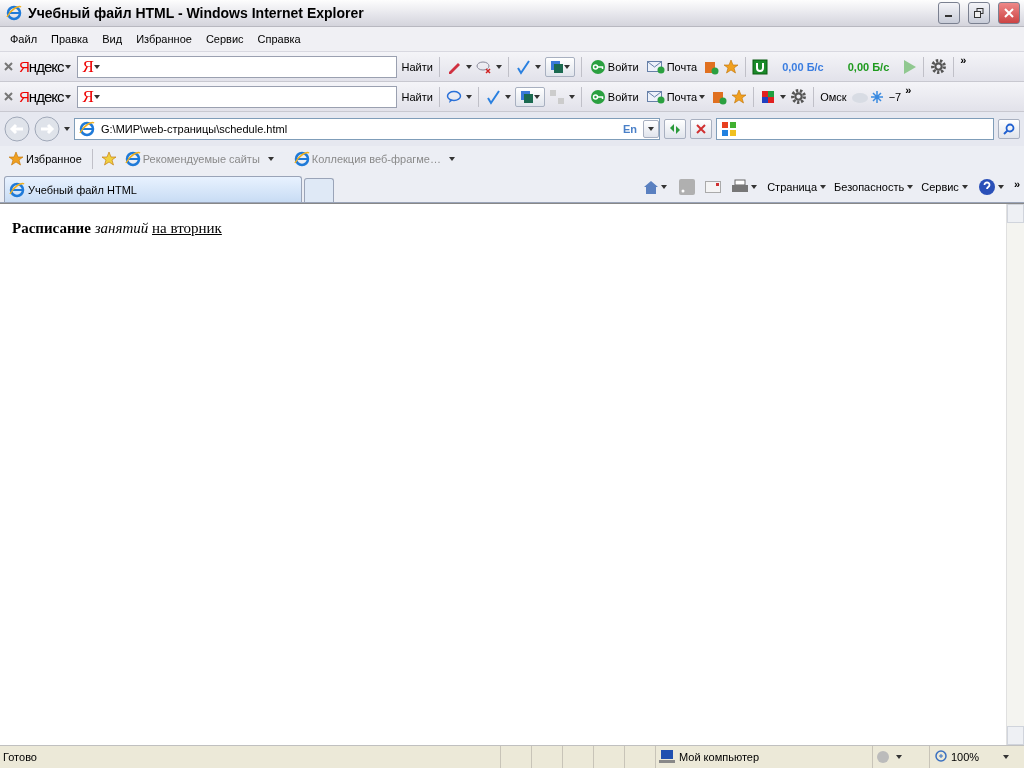 The width and height of the screenshot is (1024, 768). I want to click on address-field: G:\МИР\web-страницы\schedule.html En, so click(367, 129).